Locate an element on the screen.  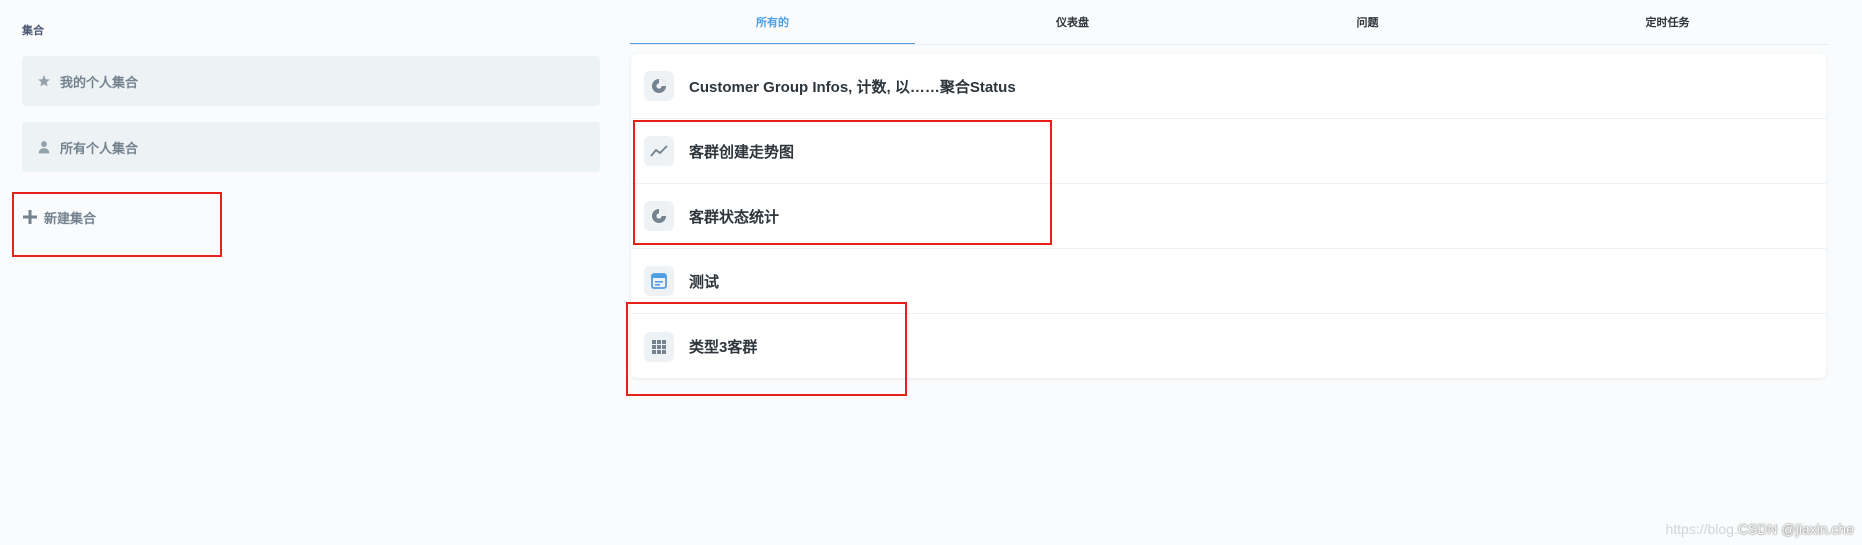
all-personal-collections: 所有个人集合 is located at coordinates (311, 147).